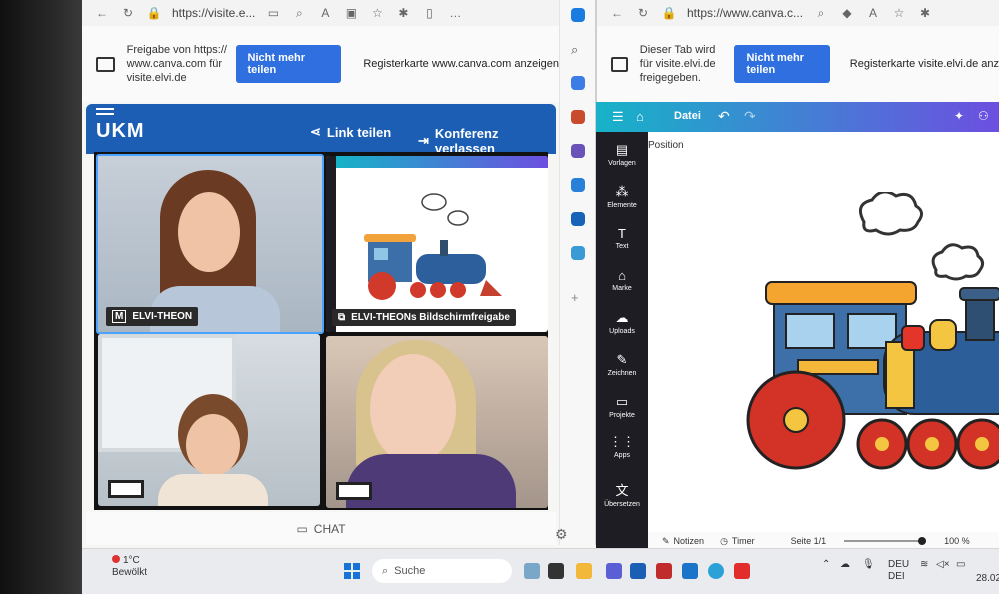  What do you see at coordinates (584, 571) in the screenshot?
I see `file-explorer-icon` at bounding box center [584, 571].